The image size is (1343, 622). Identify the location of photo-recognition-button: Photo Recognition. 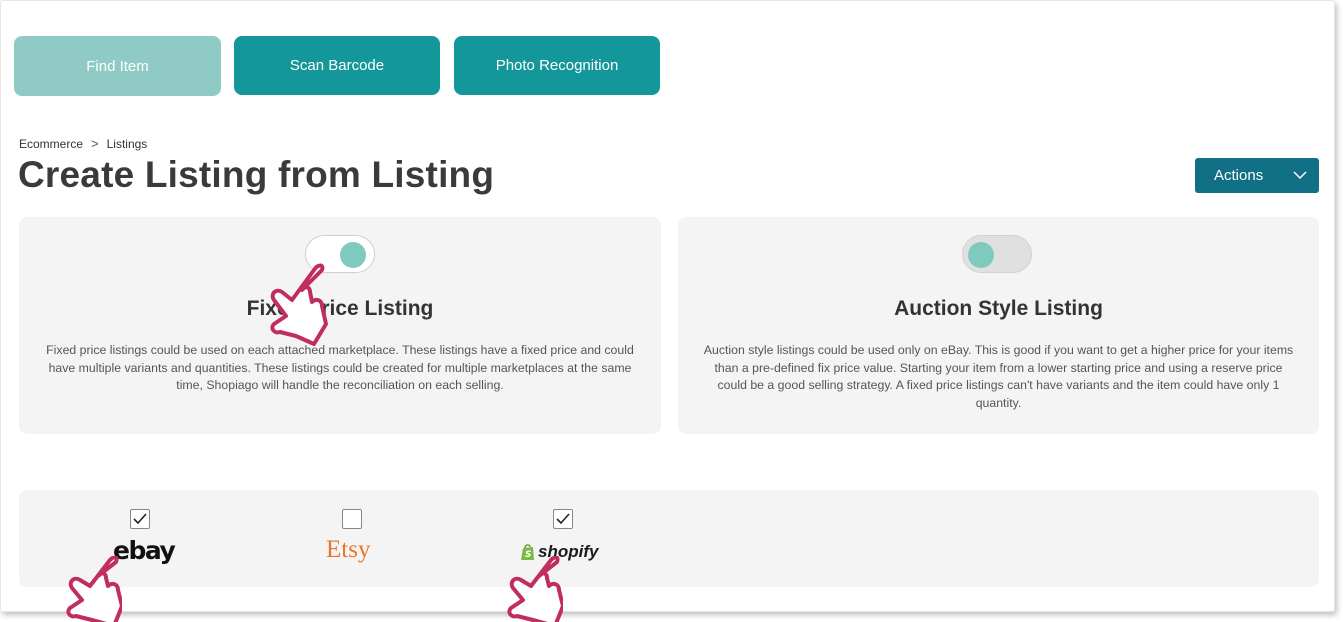
(557, 65).